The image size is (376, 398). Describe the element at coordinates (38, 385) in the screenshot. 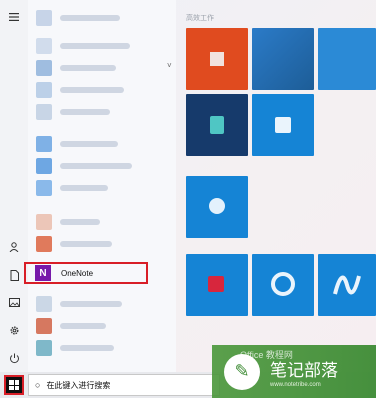

I see `search-icon: ○` at that location.